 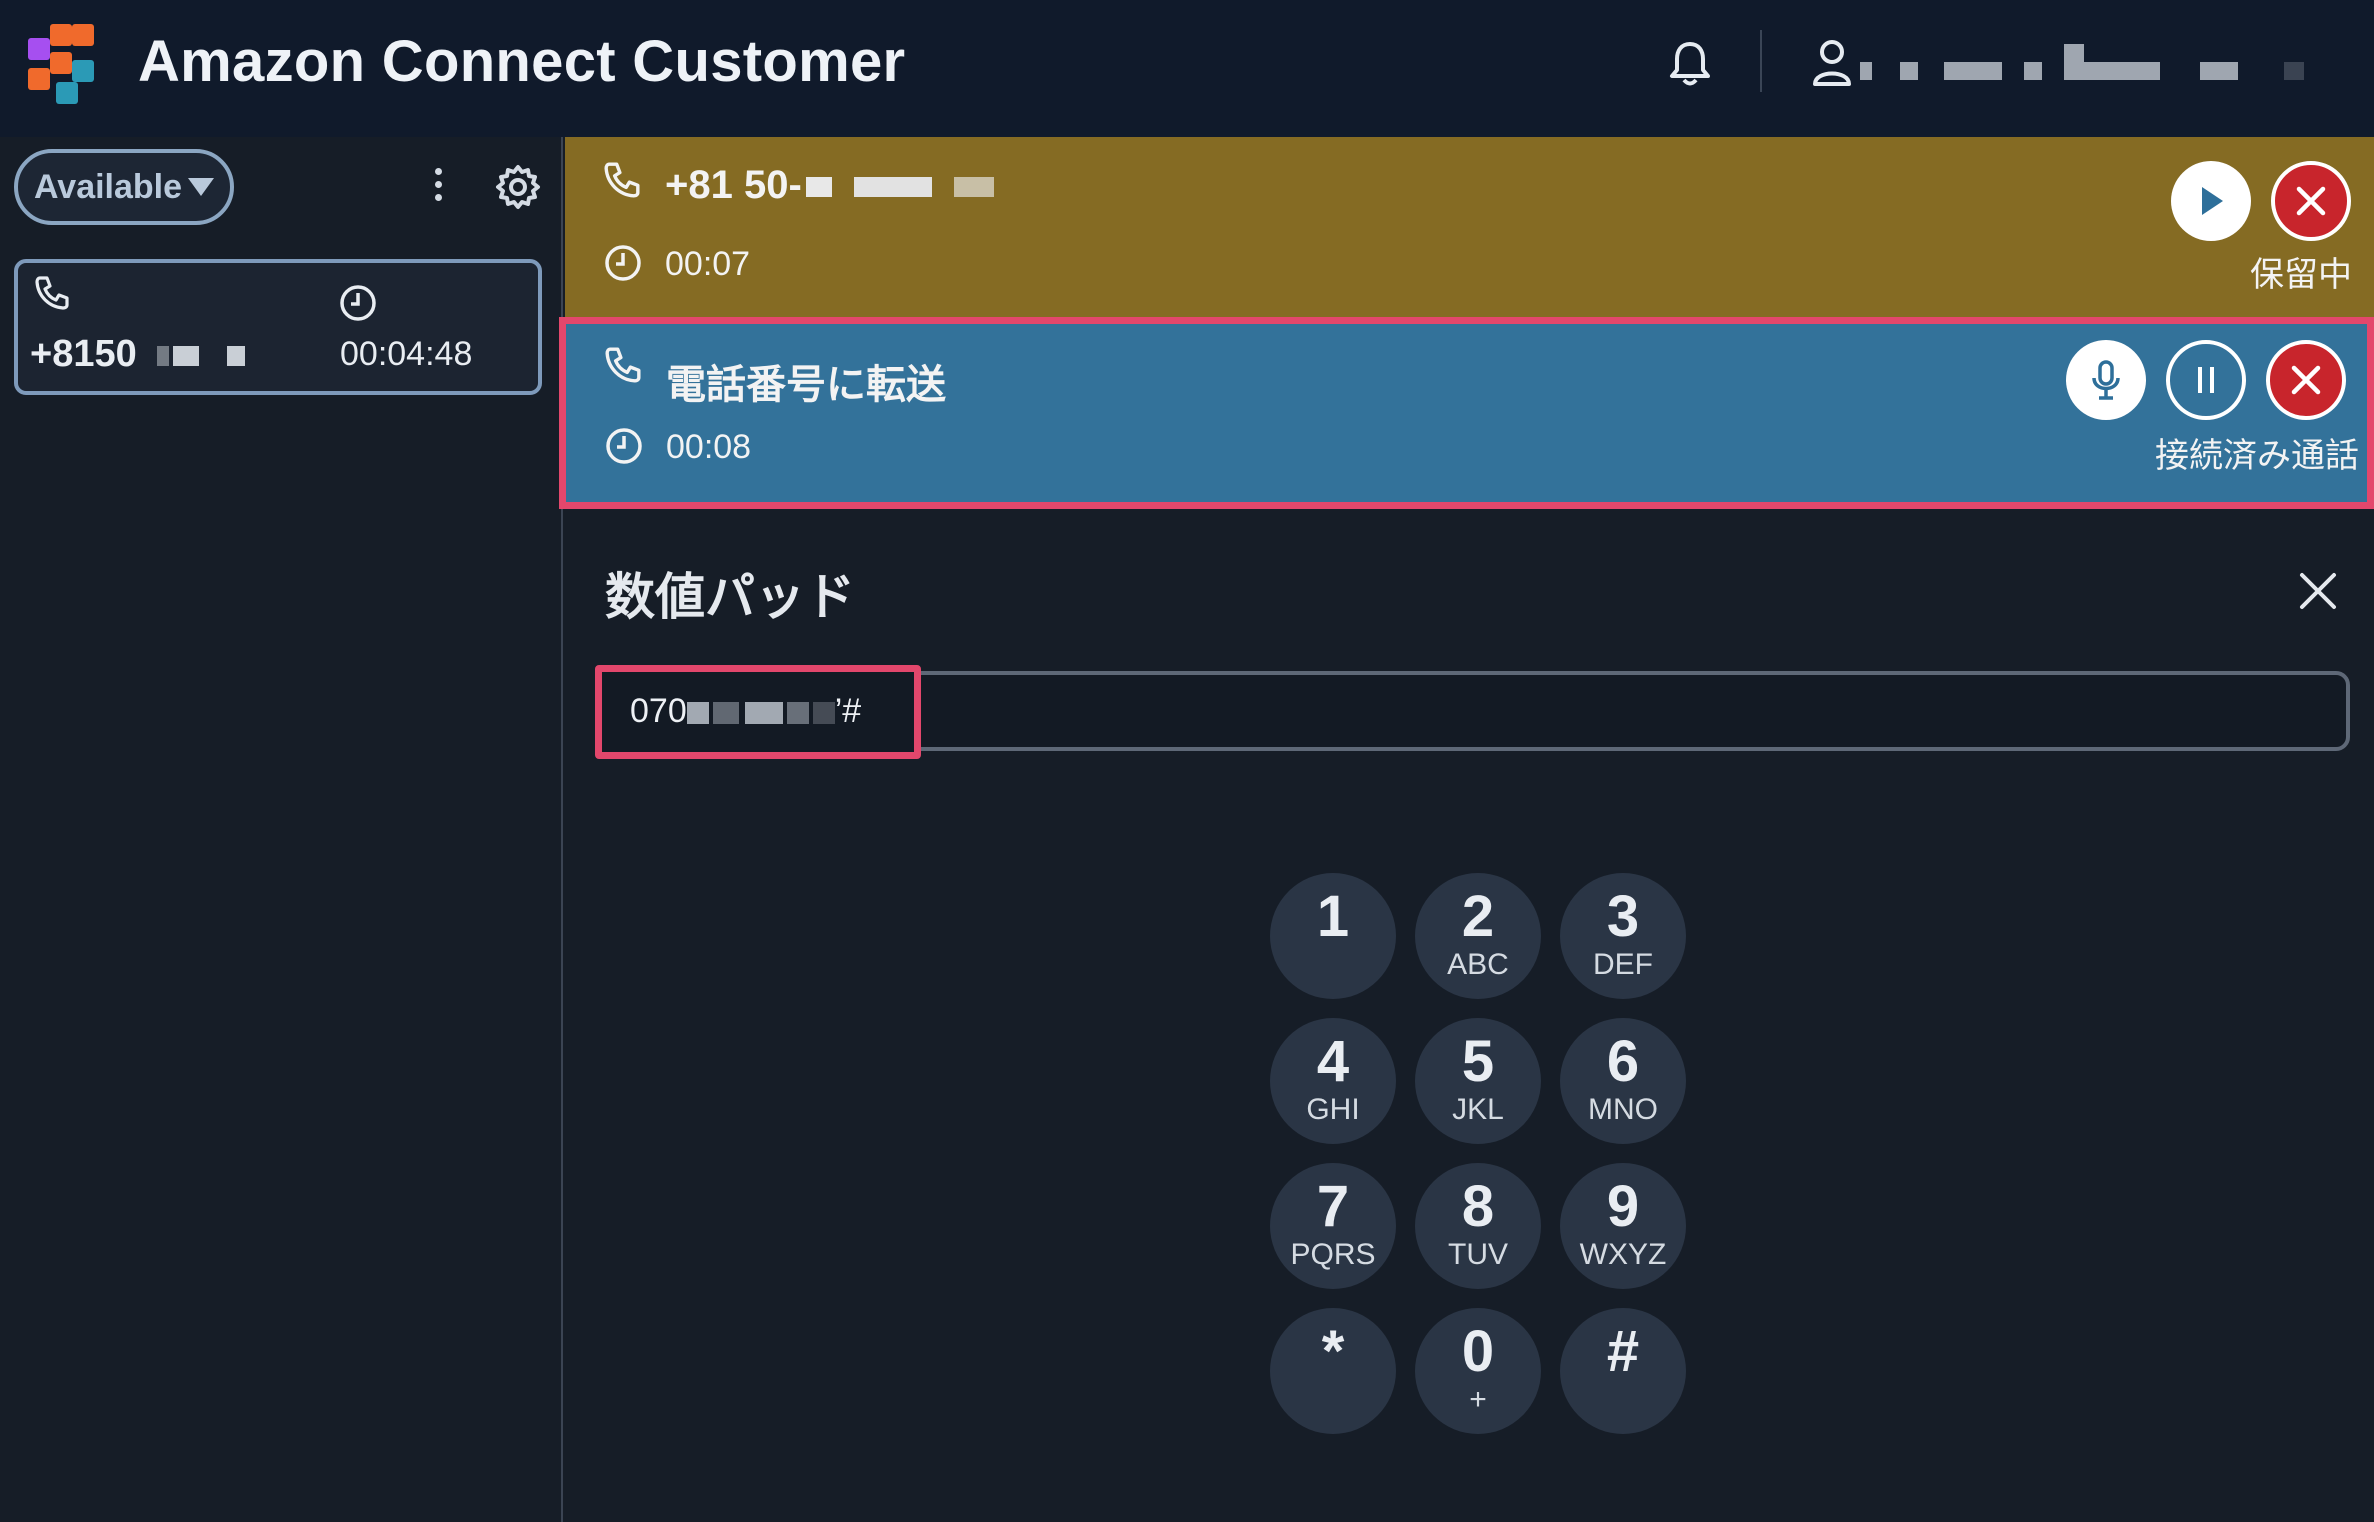 What do you see at coordinates (1690, 64) in the screenshot?
I see `notification-bell-icon` at bounding box center [1690, 64].